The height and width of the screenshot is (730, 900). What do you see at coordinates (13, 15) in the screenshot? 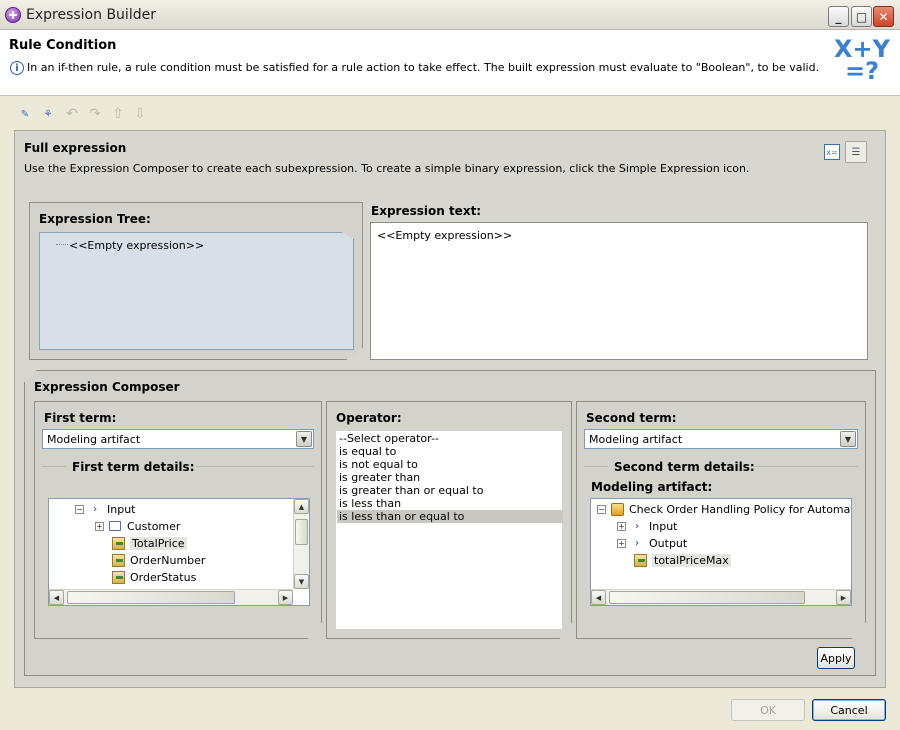
I see `app-icon` at bounding box center [13, 15].